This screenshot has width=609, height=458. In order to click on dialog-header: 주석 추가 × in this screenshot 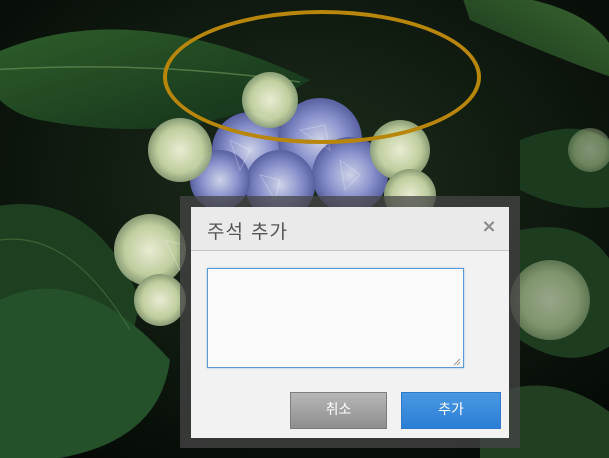, I will do `click(350, 229)`.